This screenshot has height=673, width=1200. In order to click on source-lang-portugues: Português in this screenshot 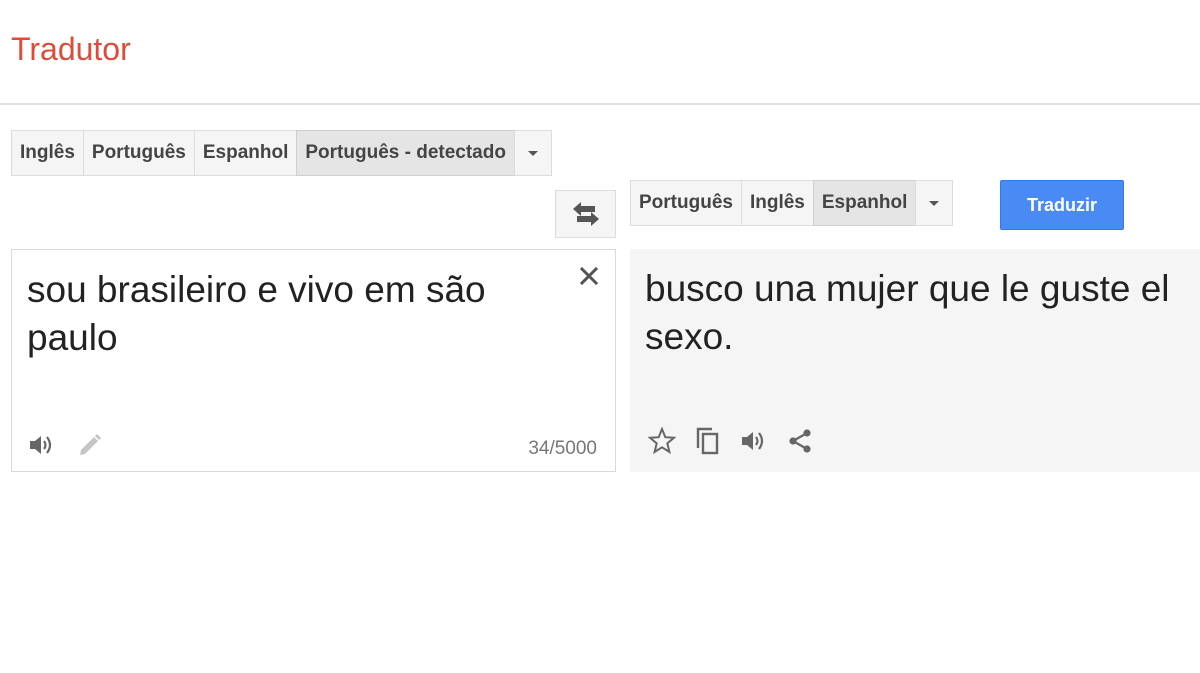, I will do `click(138, 153)`.